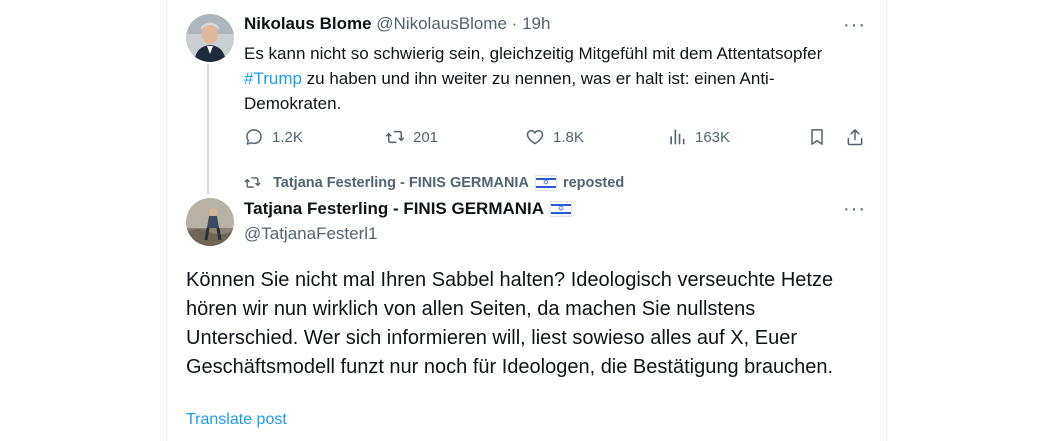  Describe the element at coordinates (426, 137) in the screenshot. I see `repost-count: 201` at that location.